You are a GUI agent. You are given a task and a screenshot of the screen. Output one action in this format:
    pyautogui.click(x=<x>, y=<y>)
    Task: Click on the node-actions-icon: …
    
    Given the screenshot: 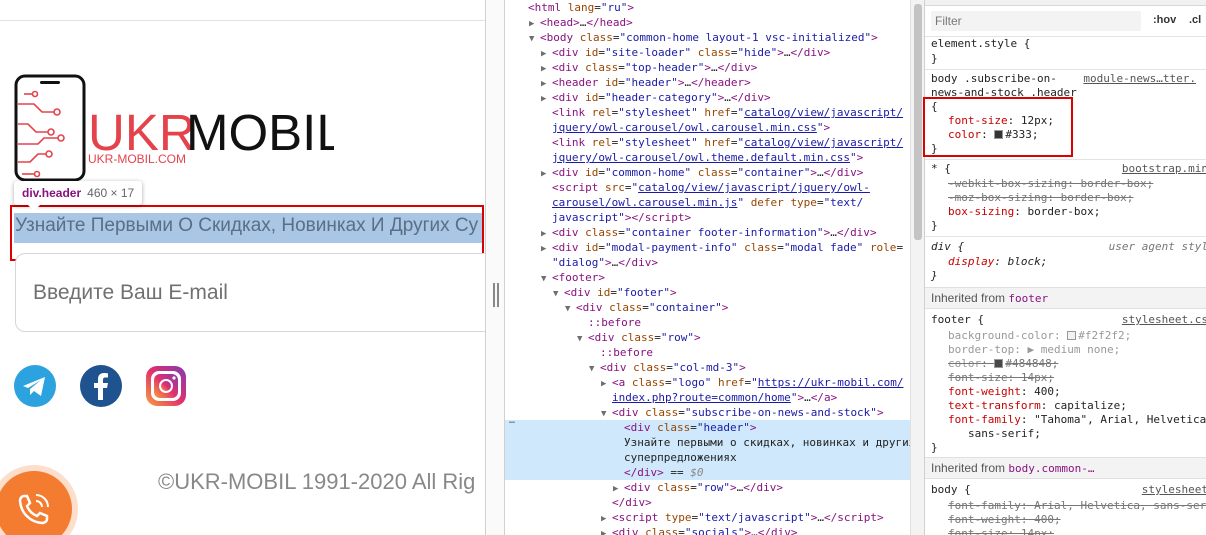 What is the action you would take?
    pyautogui.click(x=512, y=420)
    